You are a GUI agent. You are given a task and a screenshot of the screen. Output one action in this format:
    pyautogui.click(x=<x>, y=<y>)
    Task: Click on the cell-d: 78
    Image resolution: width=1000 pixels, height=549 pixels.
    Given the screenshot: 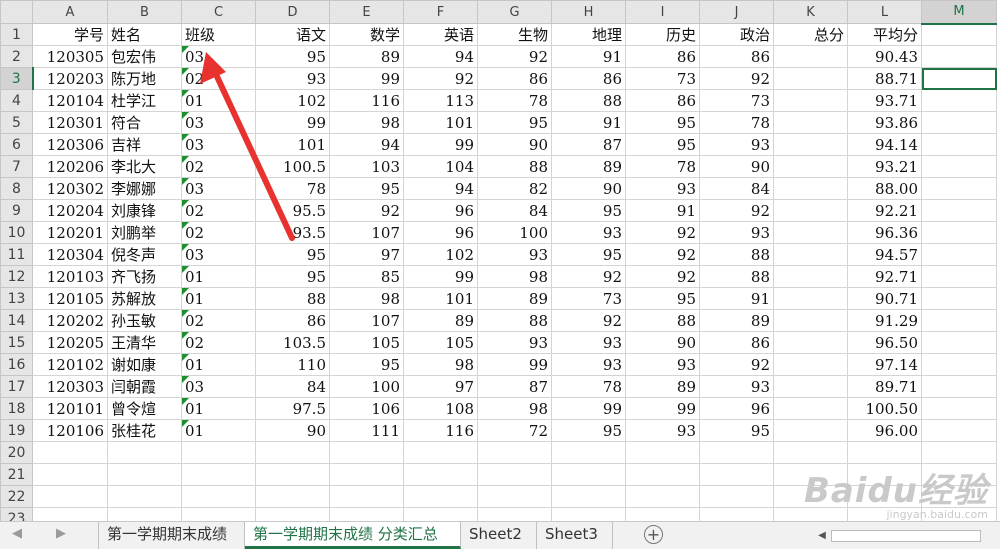 What is the action you would take?
    pyautogui.click(x=292, y=188)
    